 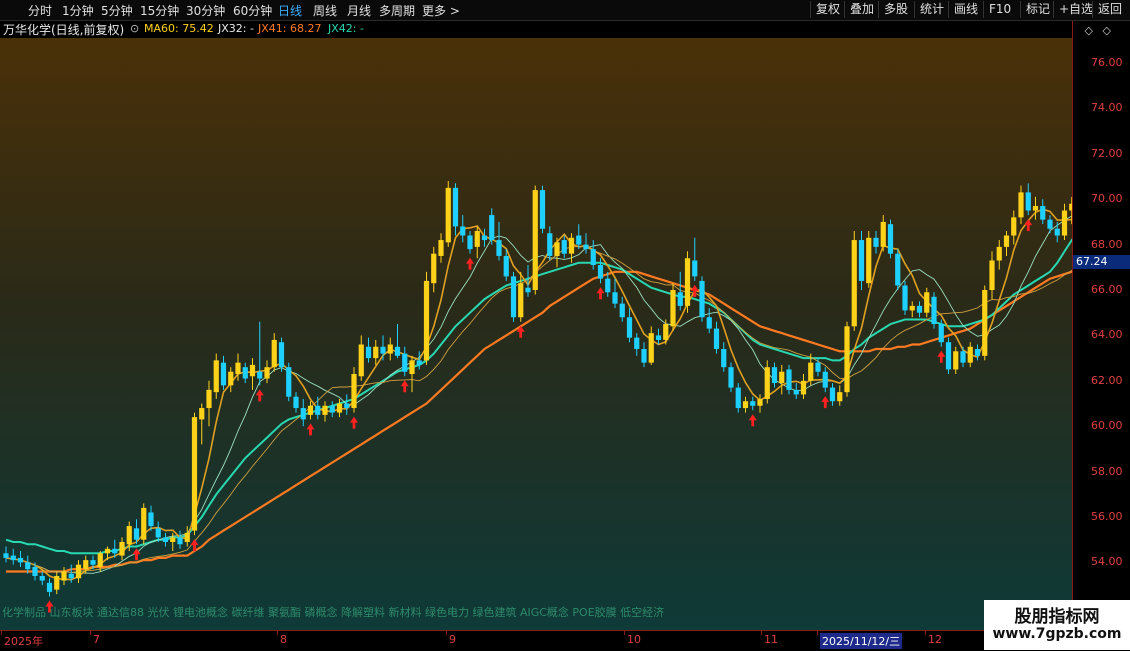 What do you see at coordinates (441, 10) in the screenshot?
I see `timeframe-tab: 更多 >` at bounding box center [441, 10].